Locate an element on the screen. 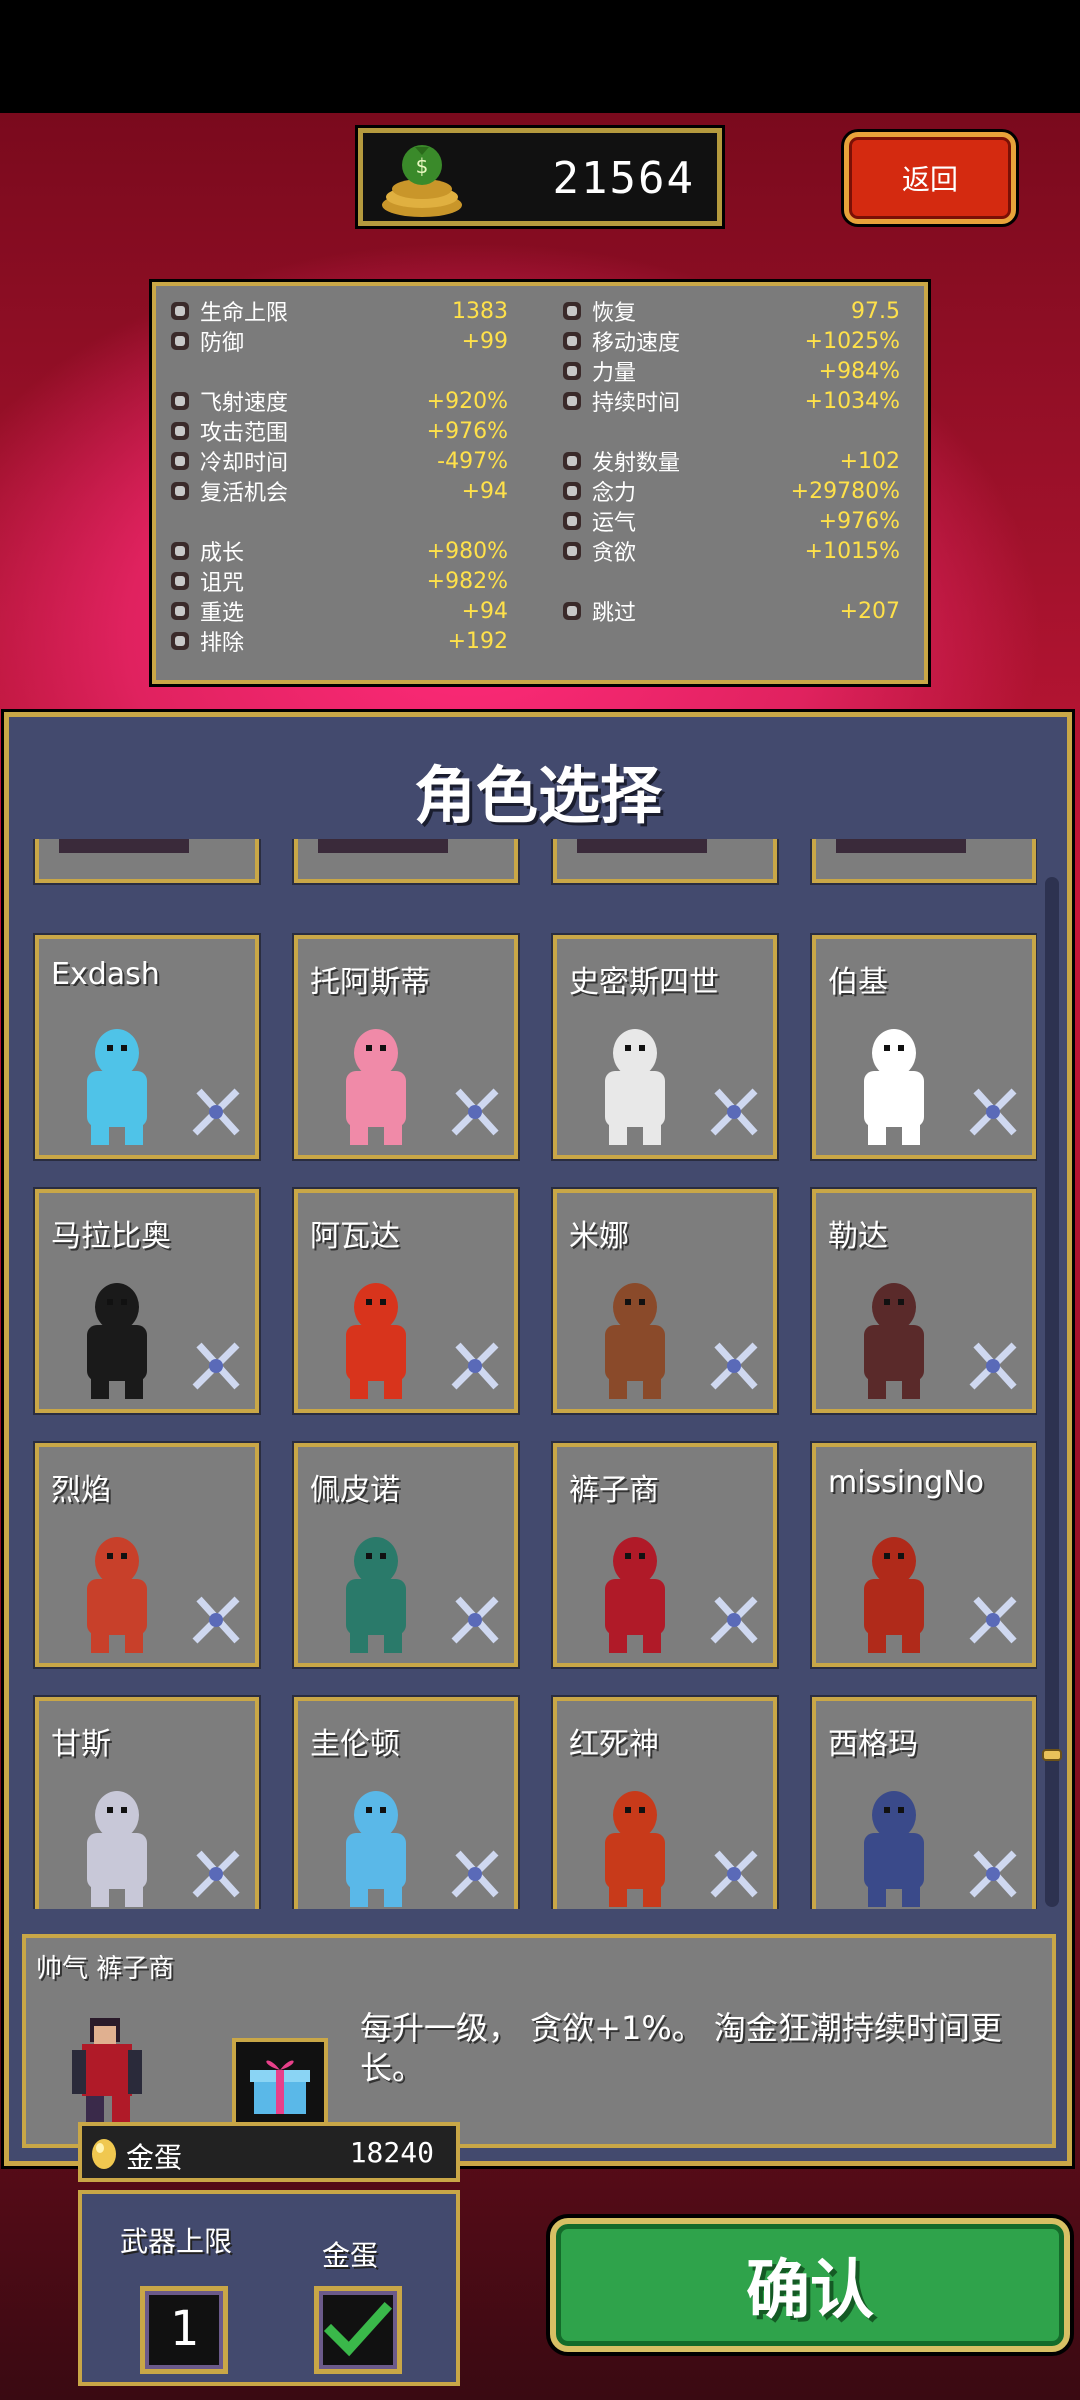  stat-row: 移动速度 +1025% is located at coordinates (730, 341).